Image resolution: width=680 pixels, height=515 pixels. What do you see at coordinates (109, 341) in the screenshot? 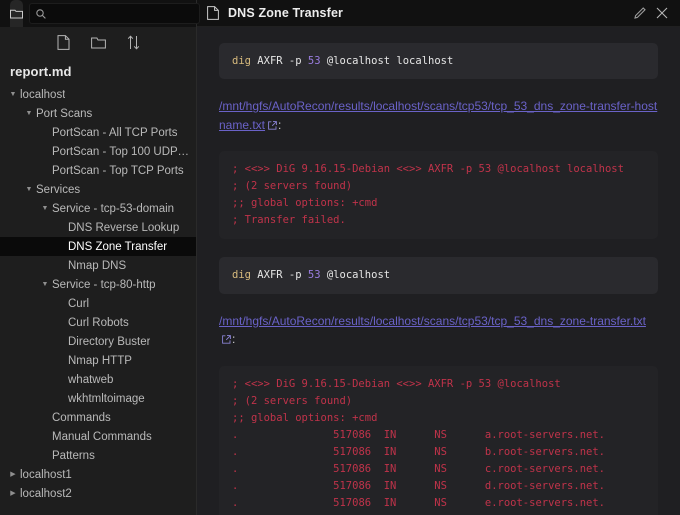
I see `sidebar-item-label: Directory Buster` at bounding box center [109, 341].